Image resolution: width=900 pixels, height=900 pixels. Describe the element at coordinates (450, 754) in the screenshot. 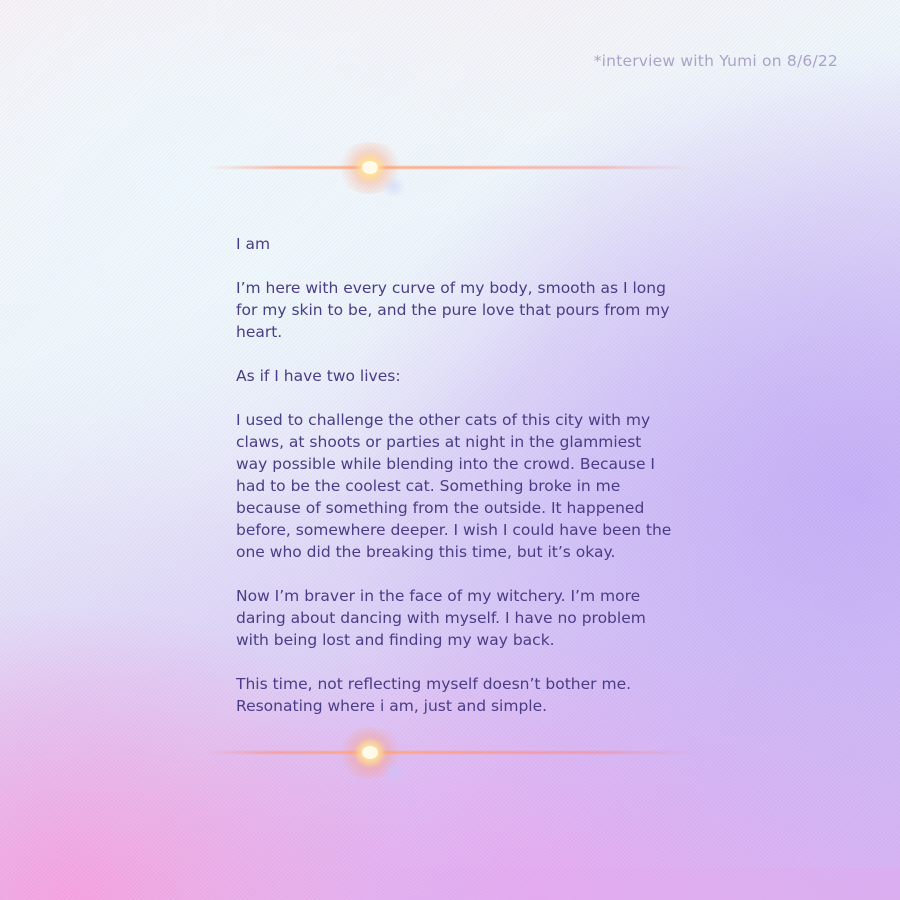

I see `lens-flare-bottom` at that location.